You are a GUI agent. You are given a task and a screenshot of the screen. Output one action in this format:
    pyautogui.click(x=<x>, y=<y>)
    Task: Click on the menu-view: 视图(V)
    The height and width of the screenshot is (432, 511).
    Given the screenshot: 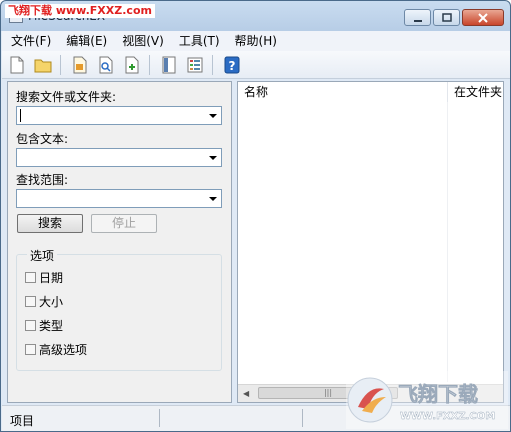 What is the action you would take?
    pyautogui.click(x=141, y=41)
    